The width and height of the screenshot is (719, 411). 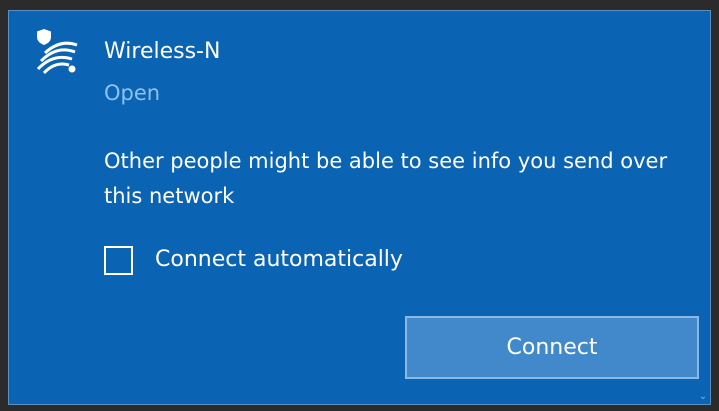 I want to click on connect-automatically-option: Connect automatically, so click(x=253, y=260).